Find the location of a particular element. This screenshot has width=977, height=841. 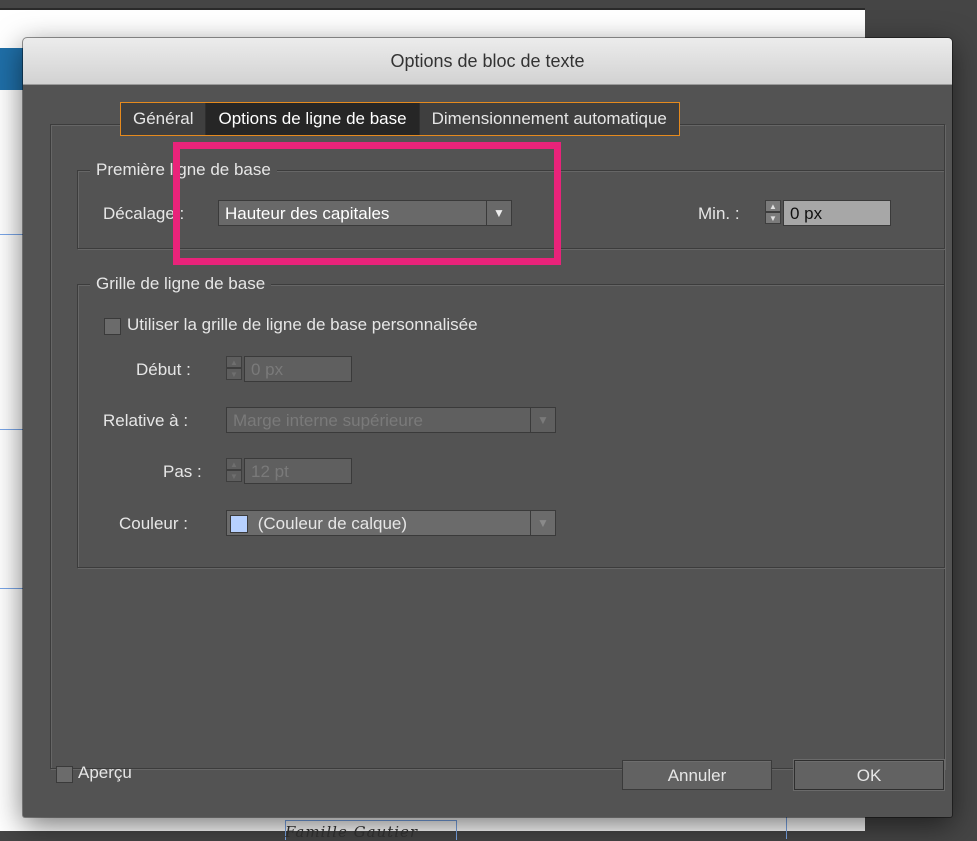

offset-label: Décalage : is located at coordinates (144, 213).